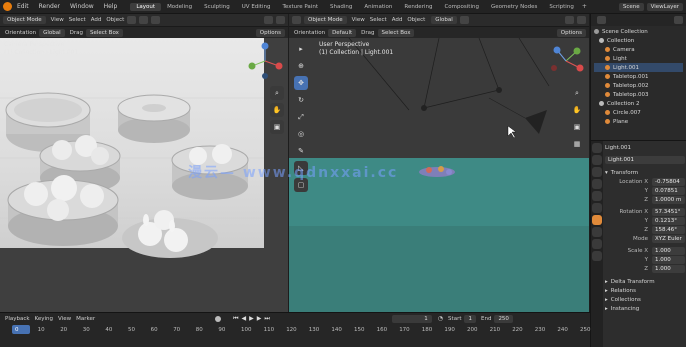  I want to click on outliner-display-icon, so click(601, 20).